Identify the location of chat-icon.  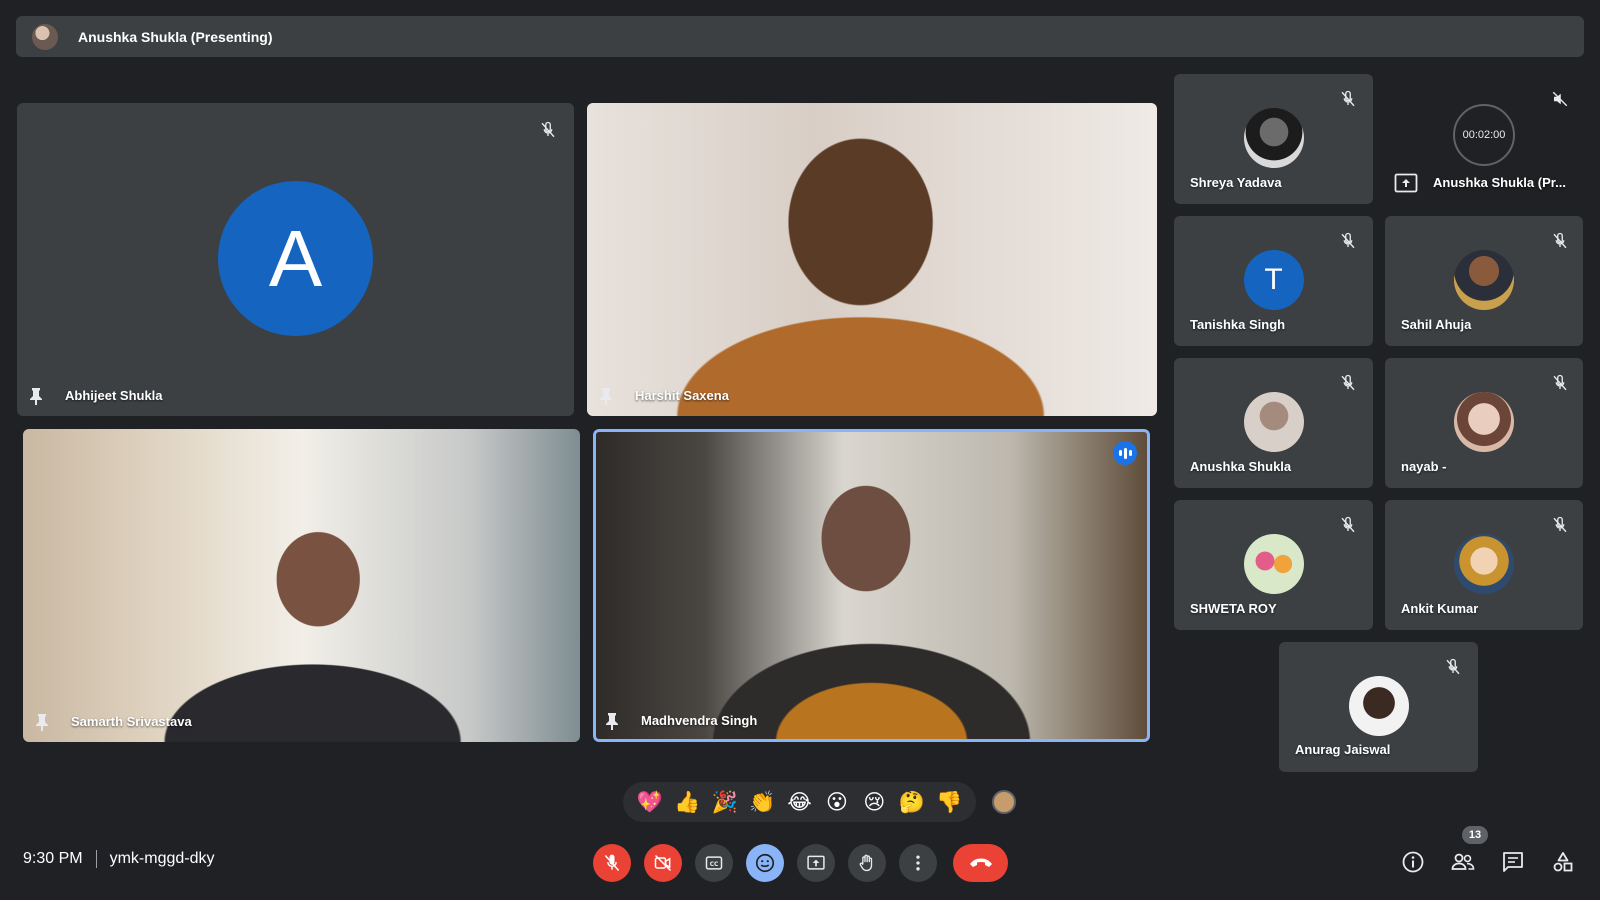
(1513, 862).